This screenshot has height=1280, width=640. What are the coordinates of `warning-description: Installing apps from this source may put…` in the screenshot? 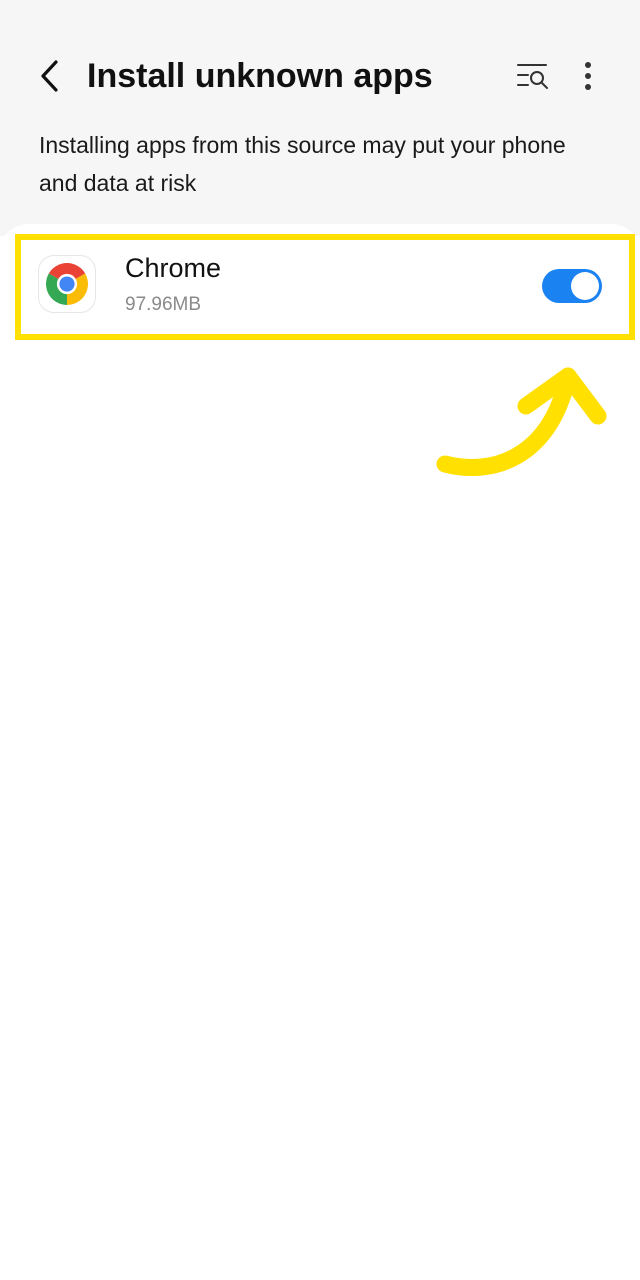 It's located at (302, 164).